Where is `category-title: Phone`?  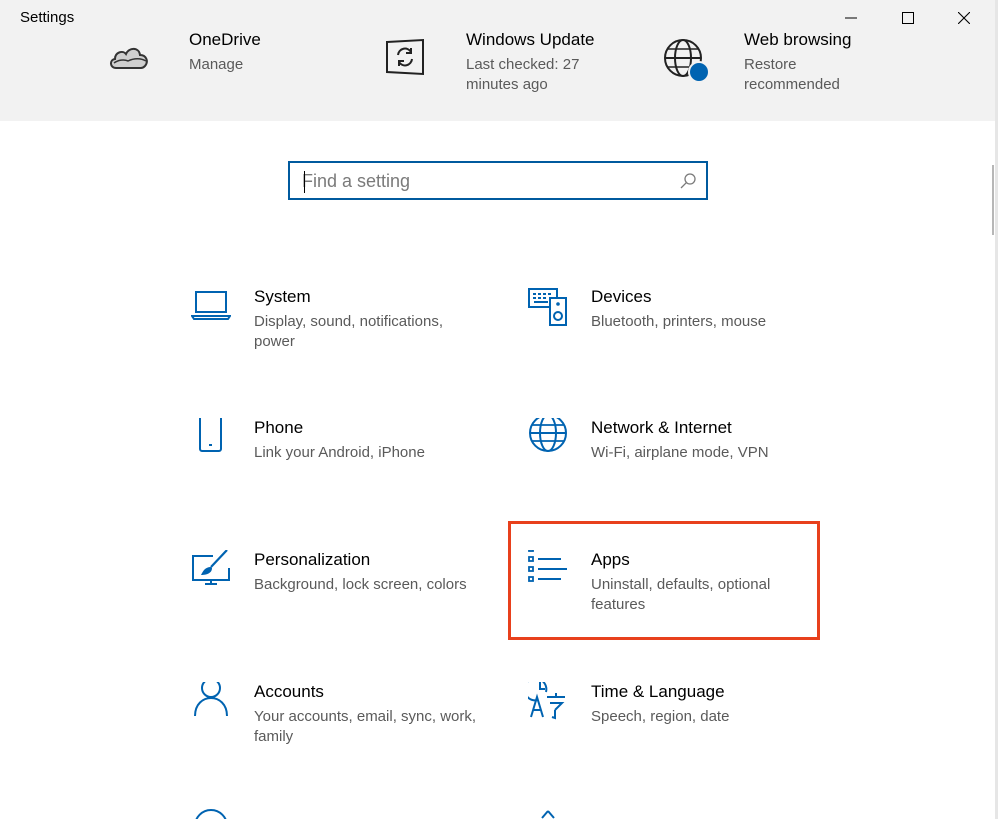 category-title: Phone is located at coordinates (279, 427).